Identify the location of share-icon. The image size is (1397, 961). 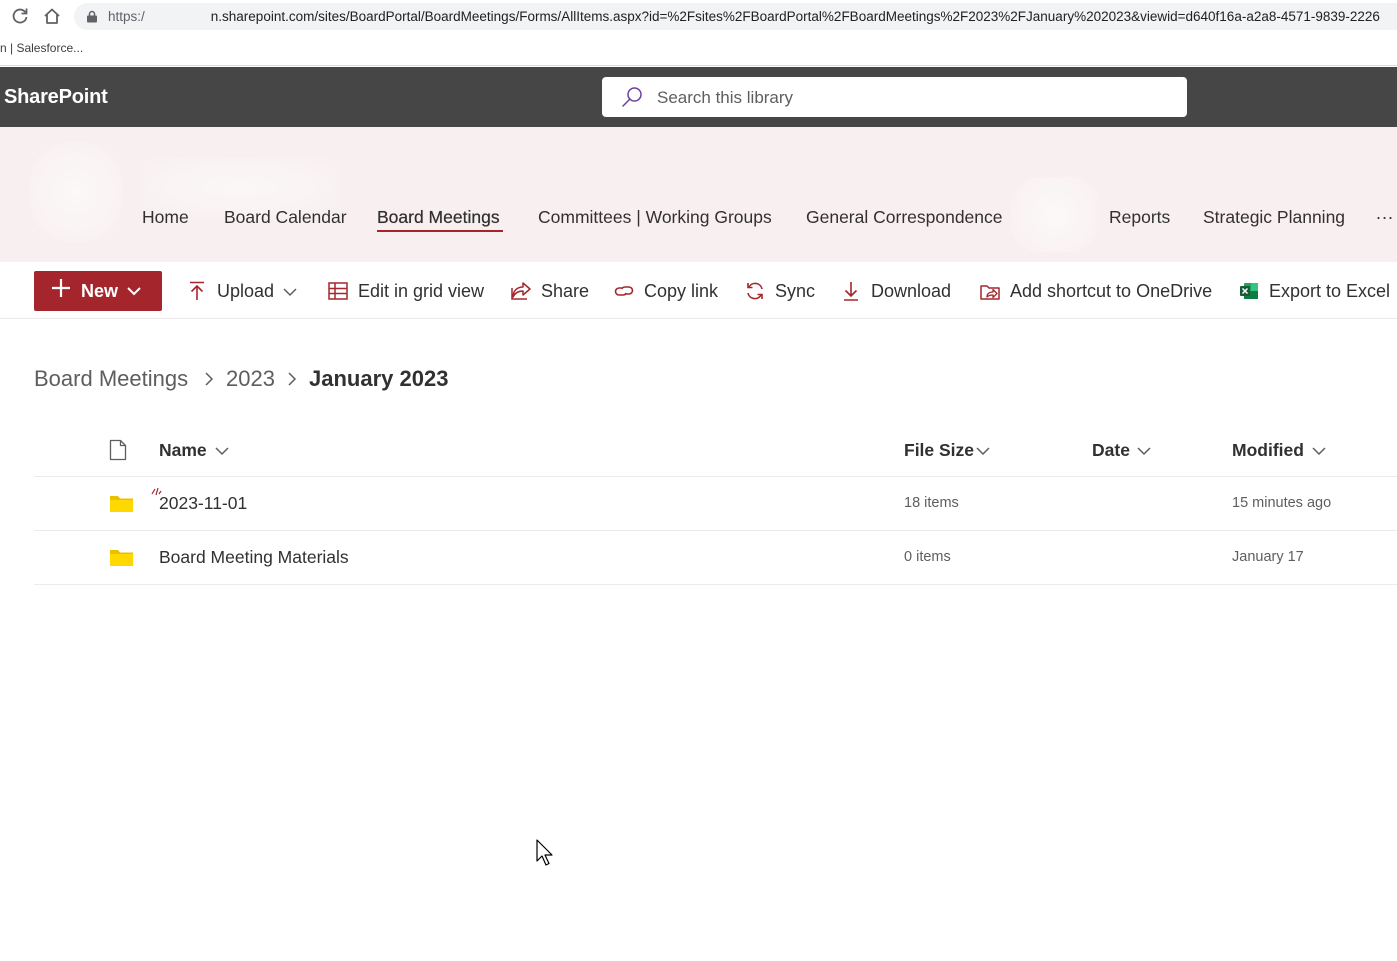
(521, 291).